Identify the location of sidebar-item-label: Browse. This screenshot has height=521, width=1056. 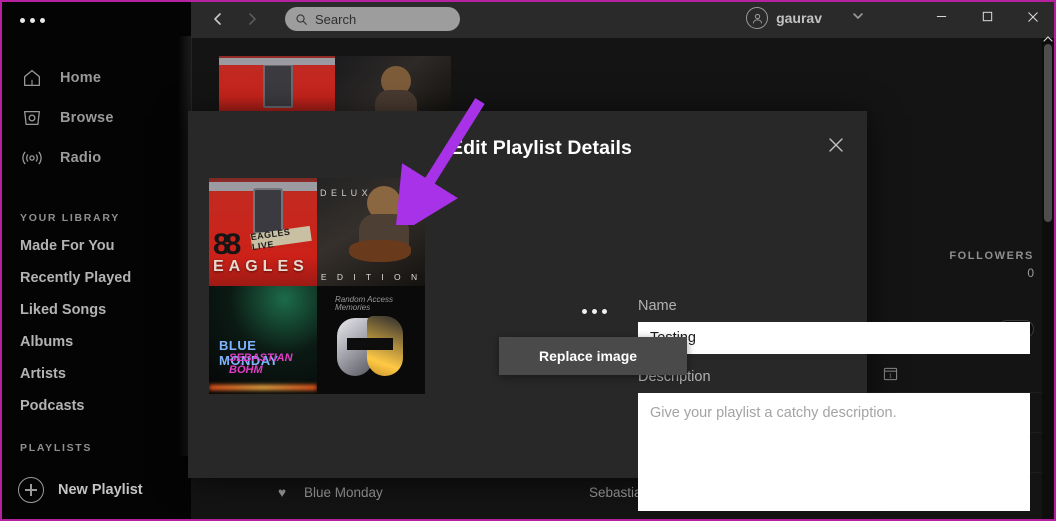
(87, 118).